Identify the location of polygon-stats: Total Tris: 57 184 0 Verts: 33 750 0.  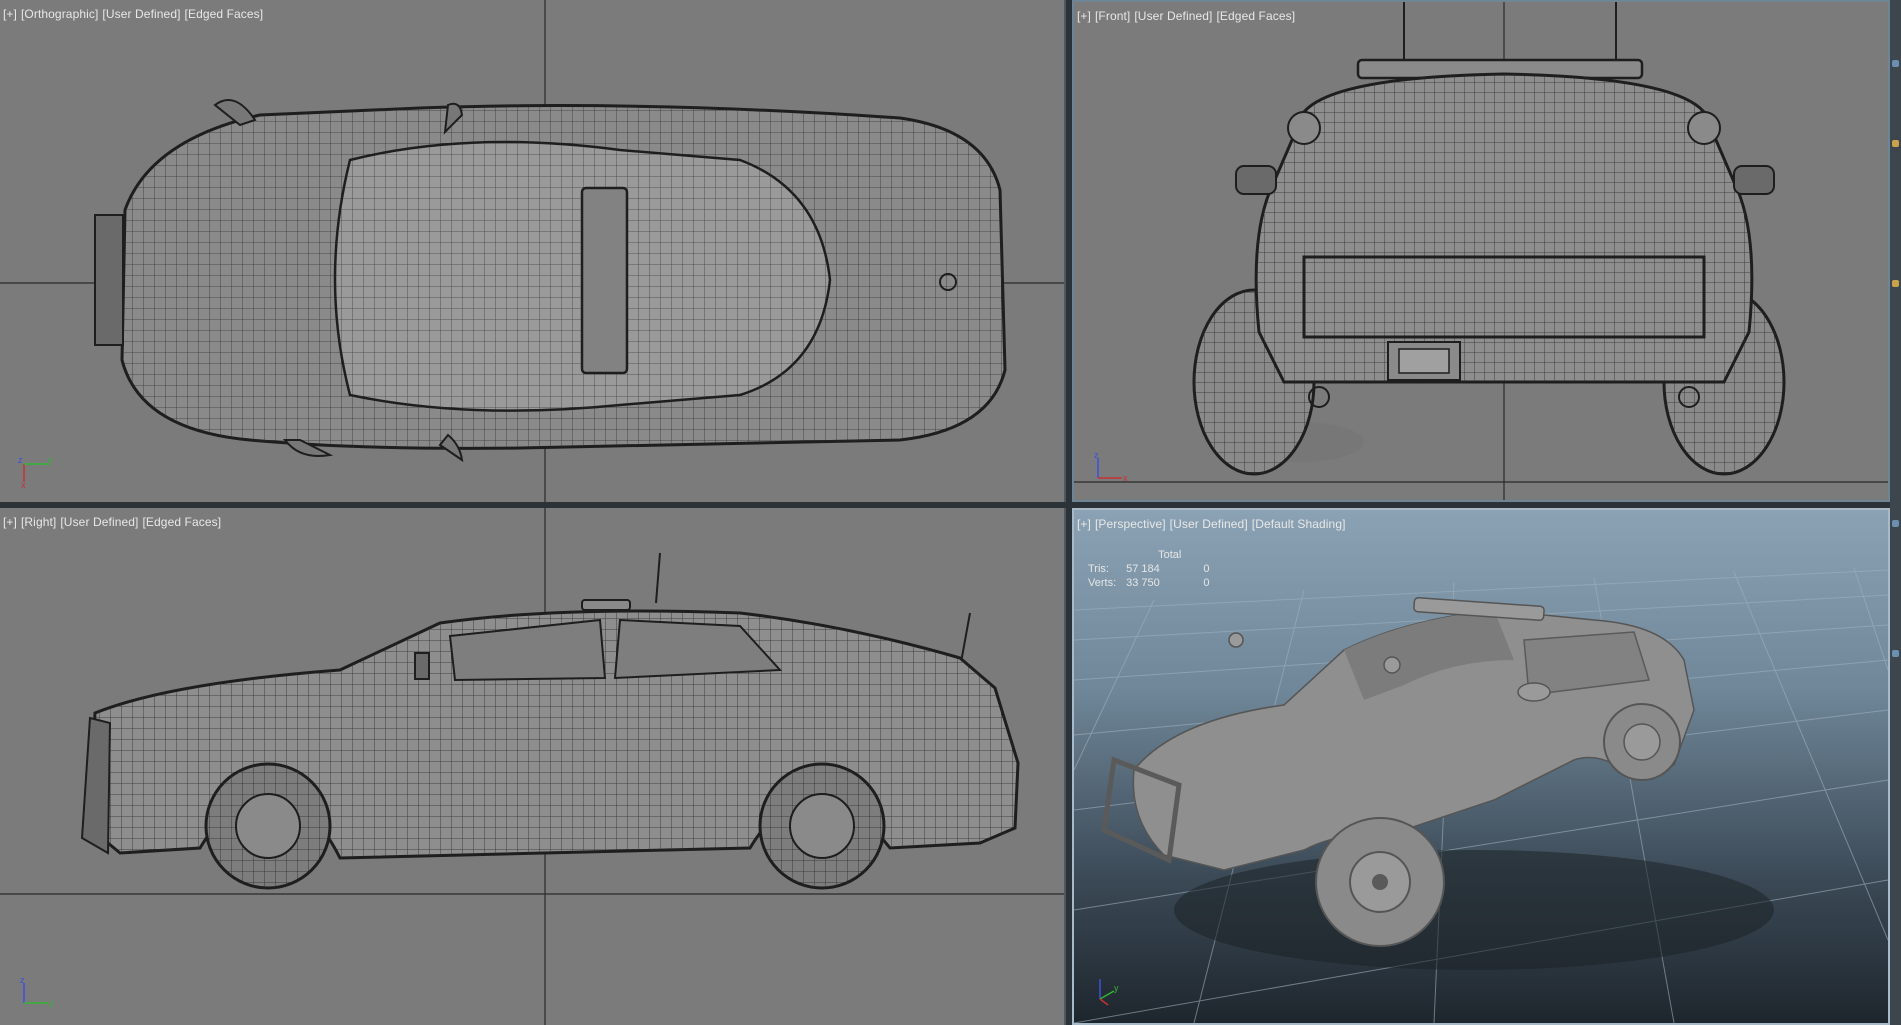
(1149, 569).